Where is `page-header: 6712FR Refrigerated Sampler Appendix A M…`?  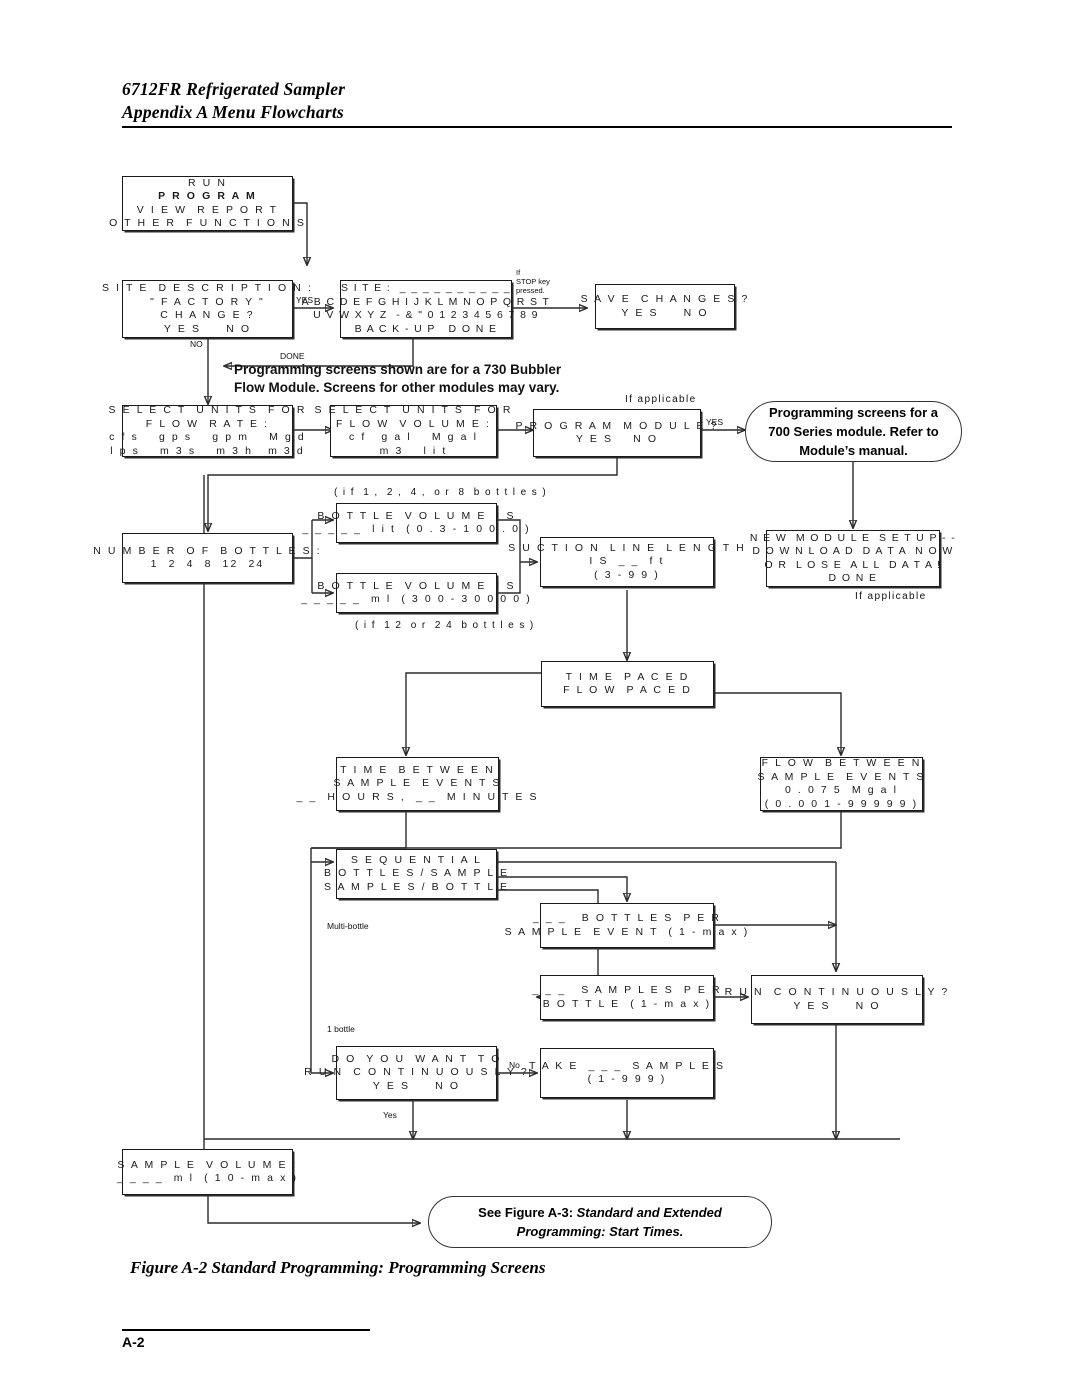 page-header: 6712FR Refrigerated Sampler Appendix A M… is located at coordinates (537, 103).